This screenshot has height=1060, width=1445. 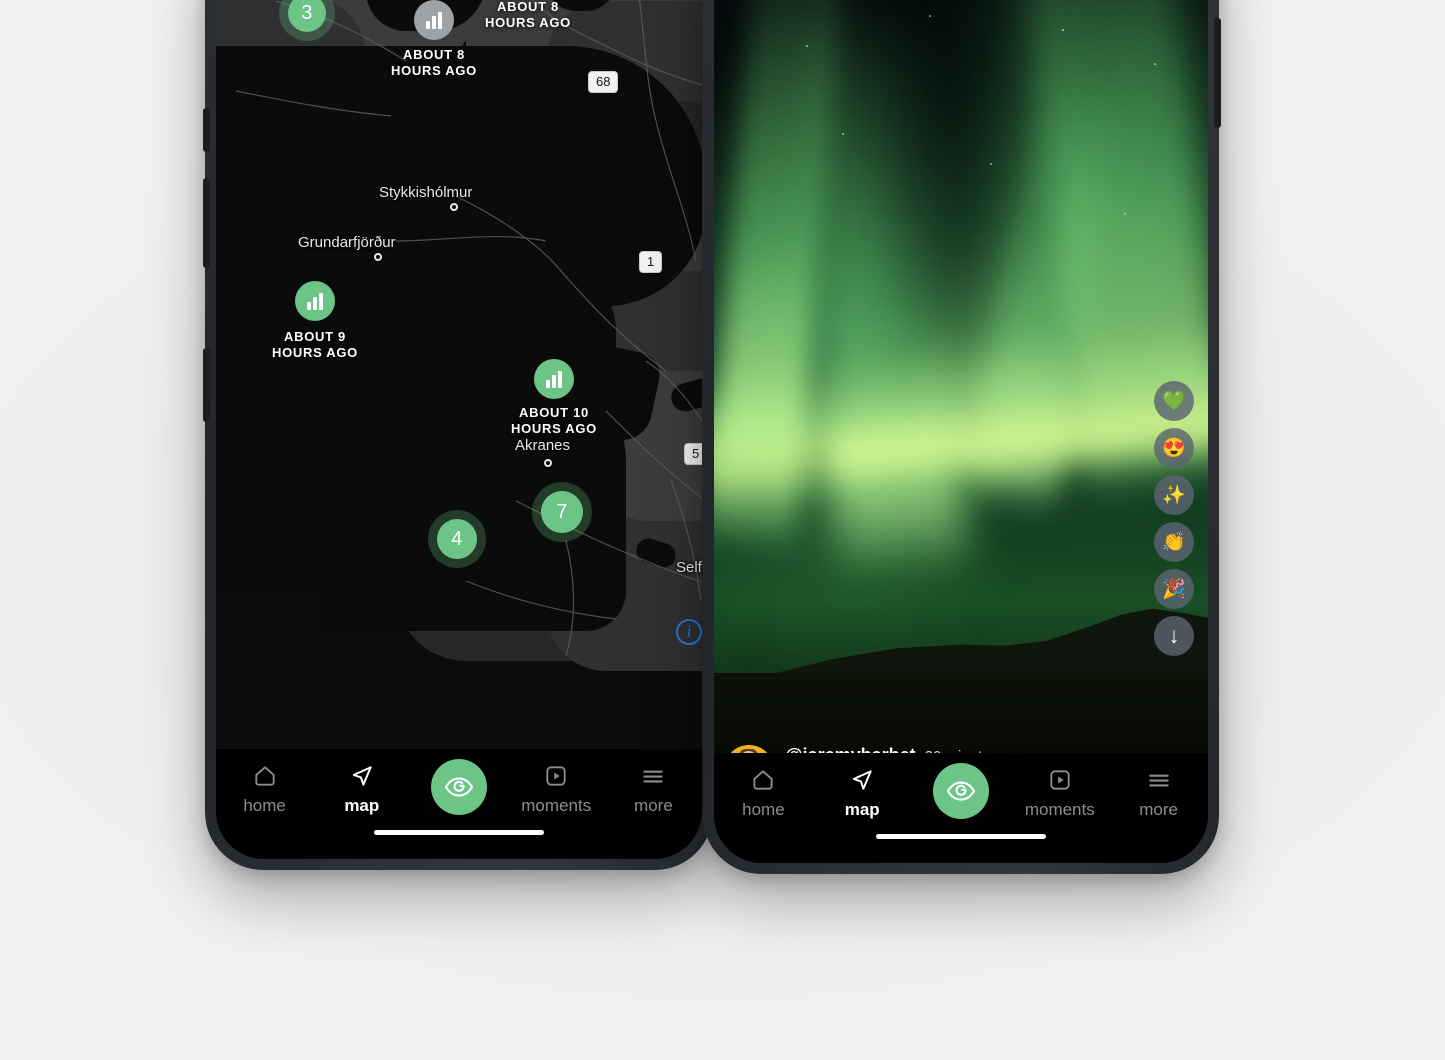 I want to click on download-button: ↓, so click(x=1174, y=636).